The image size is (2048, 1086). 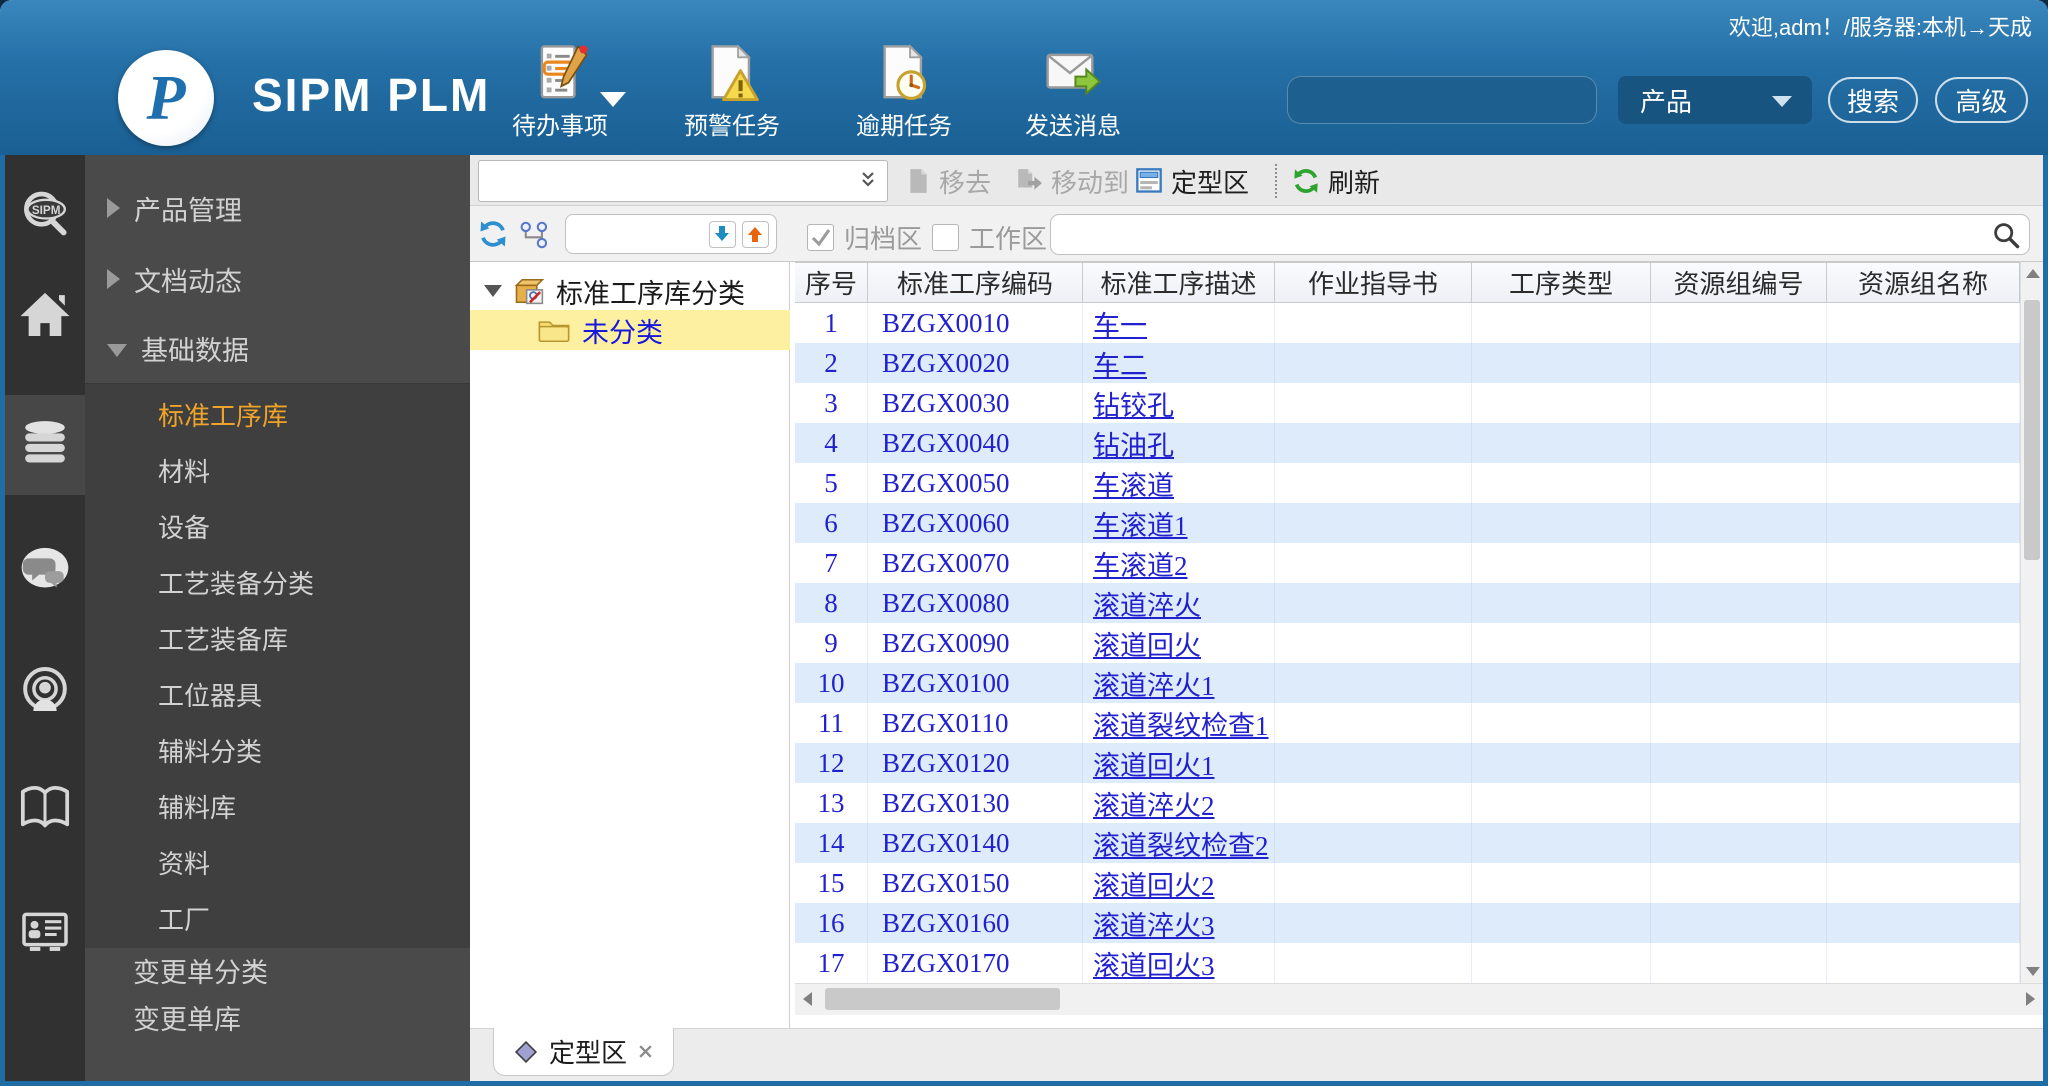 I want to click on search-icon, so click(x=2006, y=235).